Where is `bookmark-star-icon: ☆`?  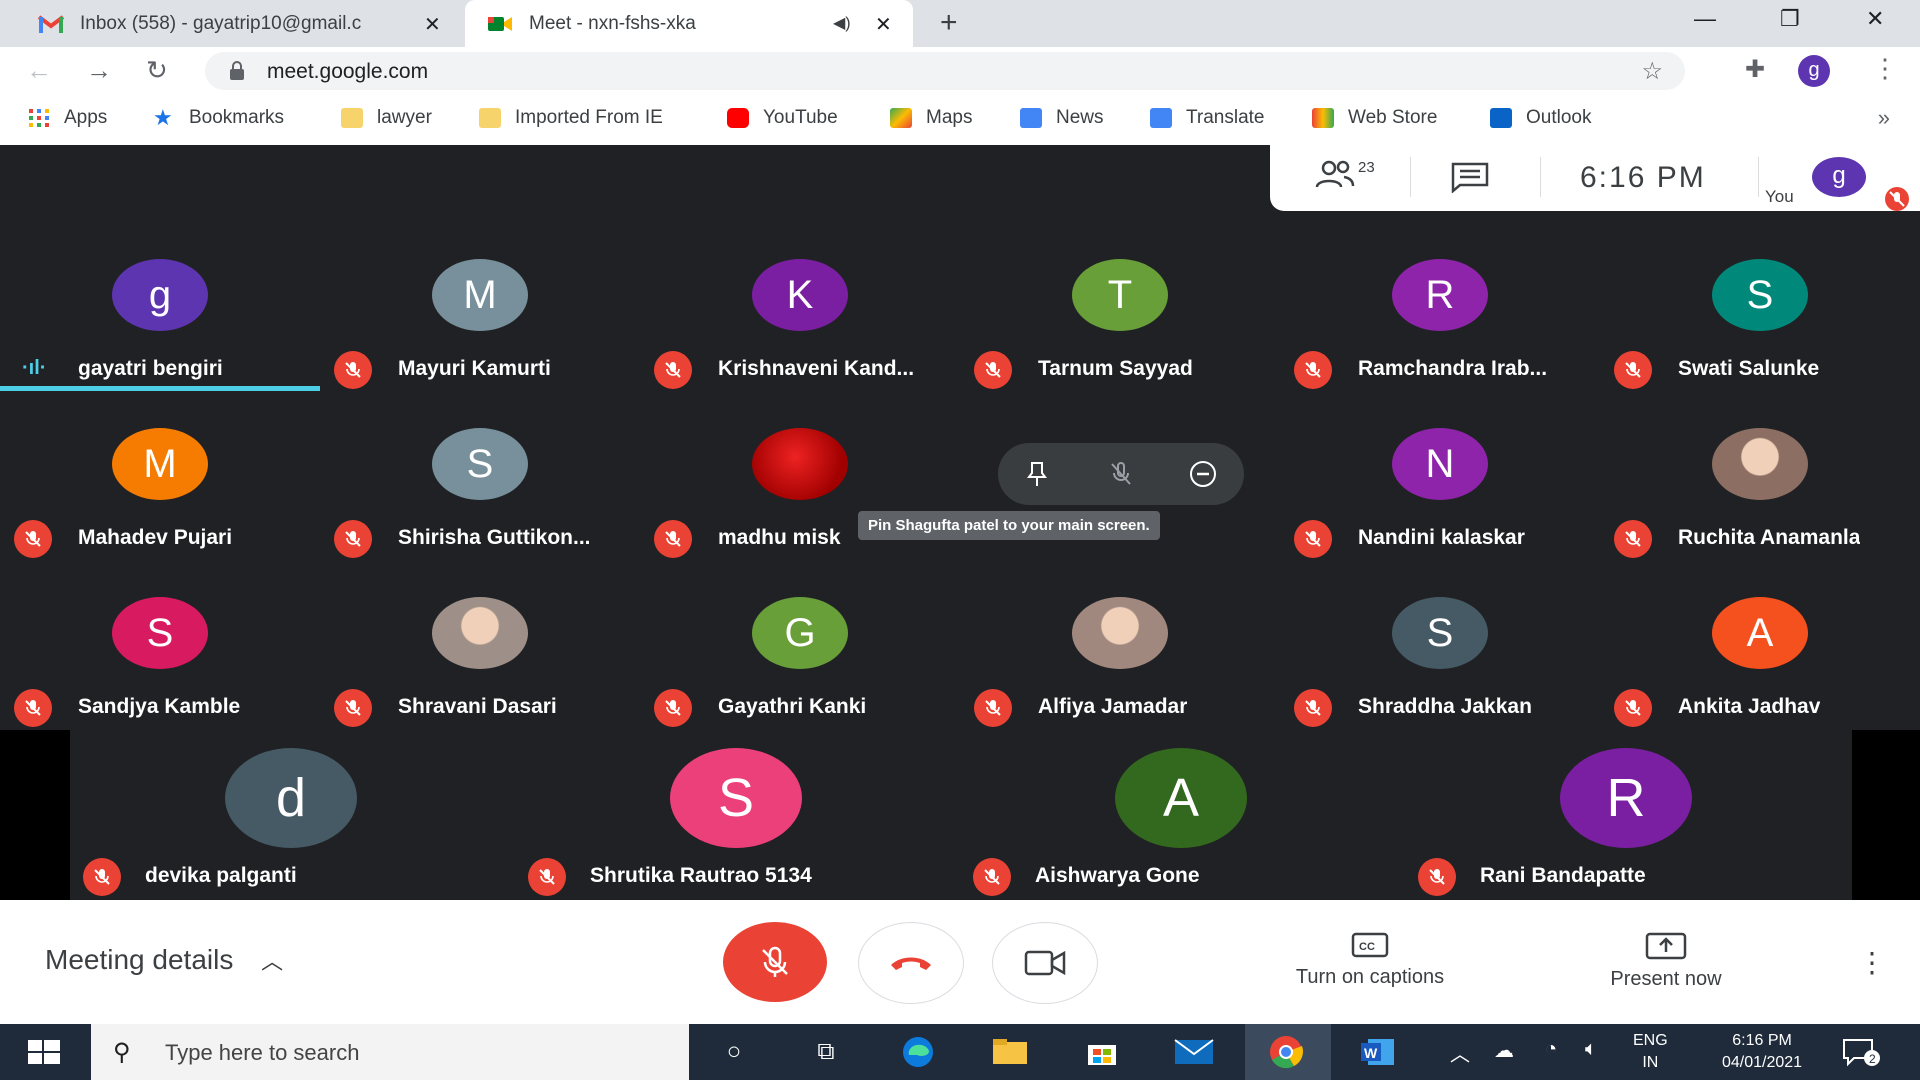 bookmark-star-icon: ☆ is located at coordinates (1652, 71).